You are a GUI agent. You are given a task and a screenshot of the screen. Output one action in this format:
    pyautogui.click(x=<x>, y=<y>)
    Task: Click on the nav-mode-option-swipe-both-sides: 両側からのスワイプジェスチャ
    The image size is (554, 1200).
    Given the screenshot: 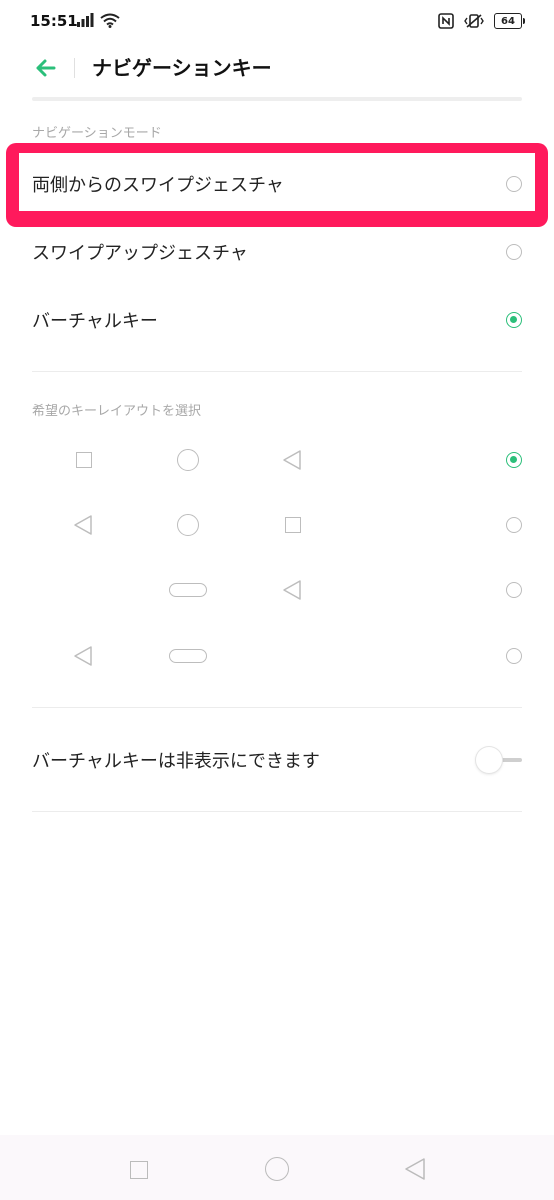 What is the action you would take?
    pyautogui.click(x=277, y=184)
    